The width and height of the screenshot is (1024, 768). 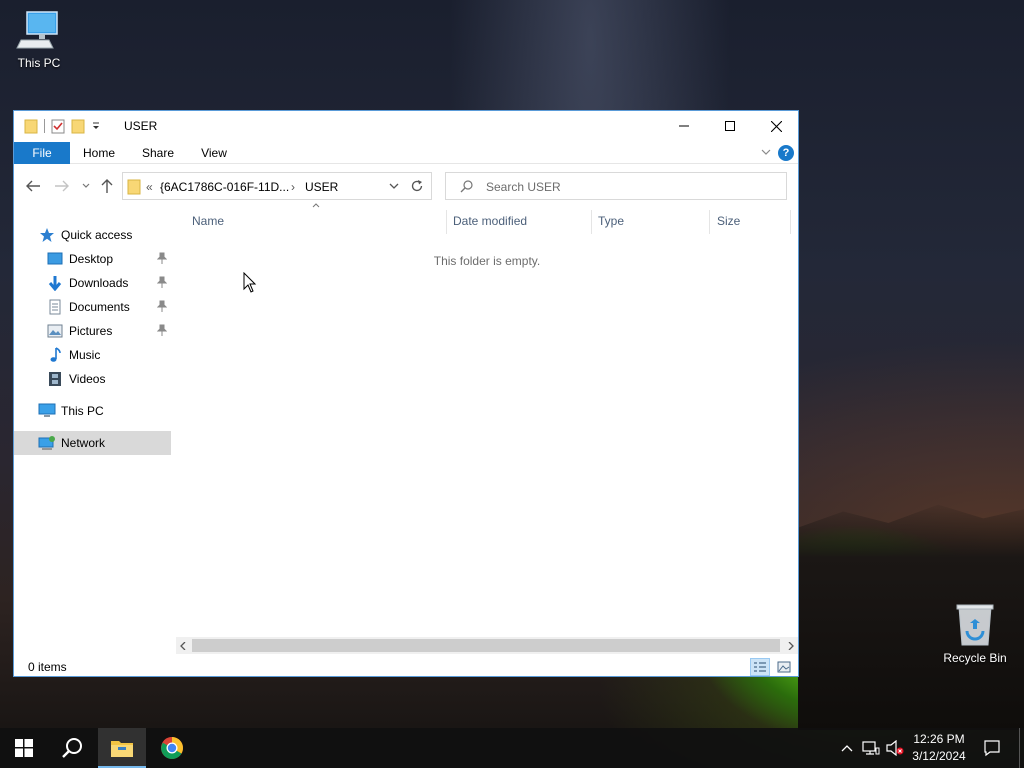 I want to click on column-header-type: Type, so click(x=611, y=221).